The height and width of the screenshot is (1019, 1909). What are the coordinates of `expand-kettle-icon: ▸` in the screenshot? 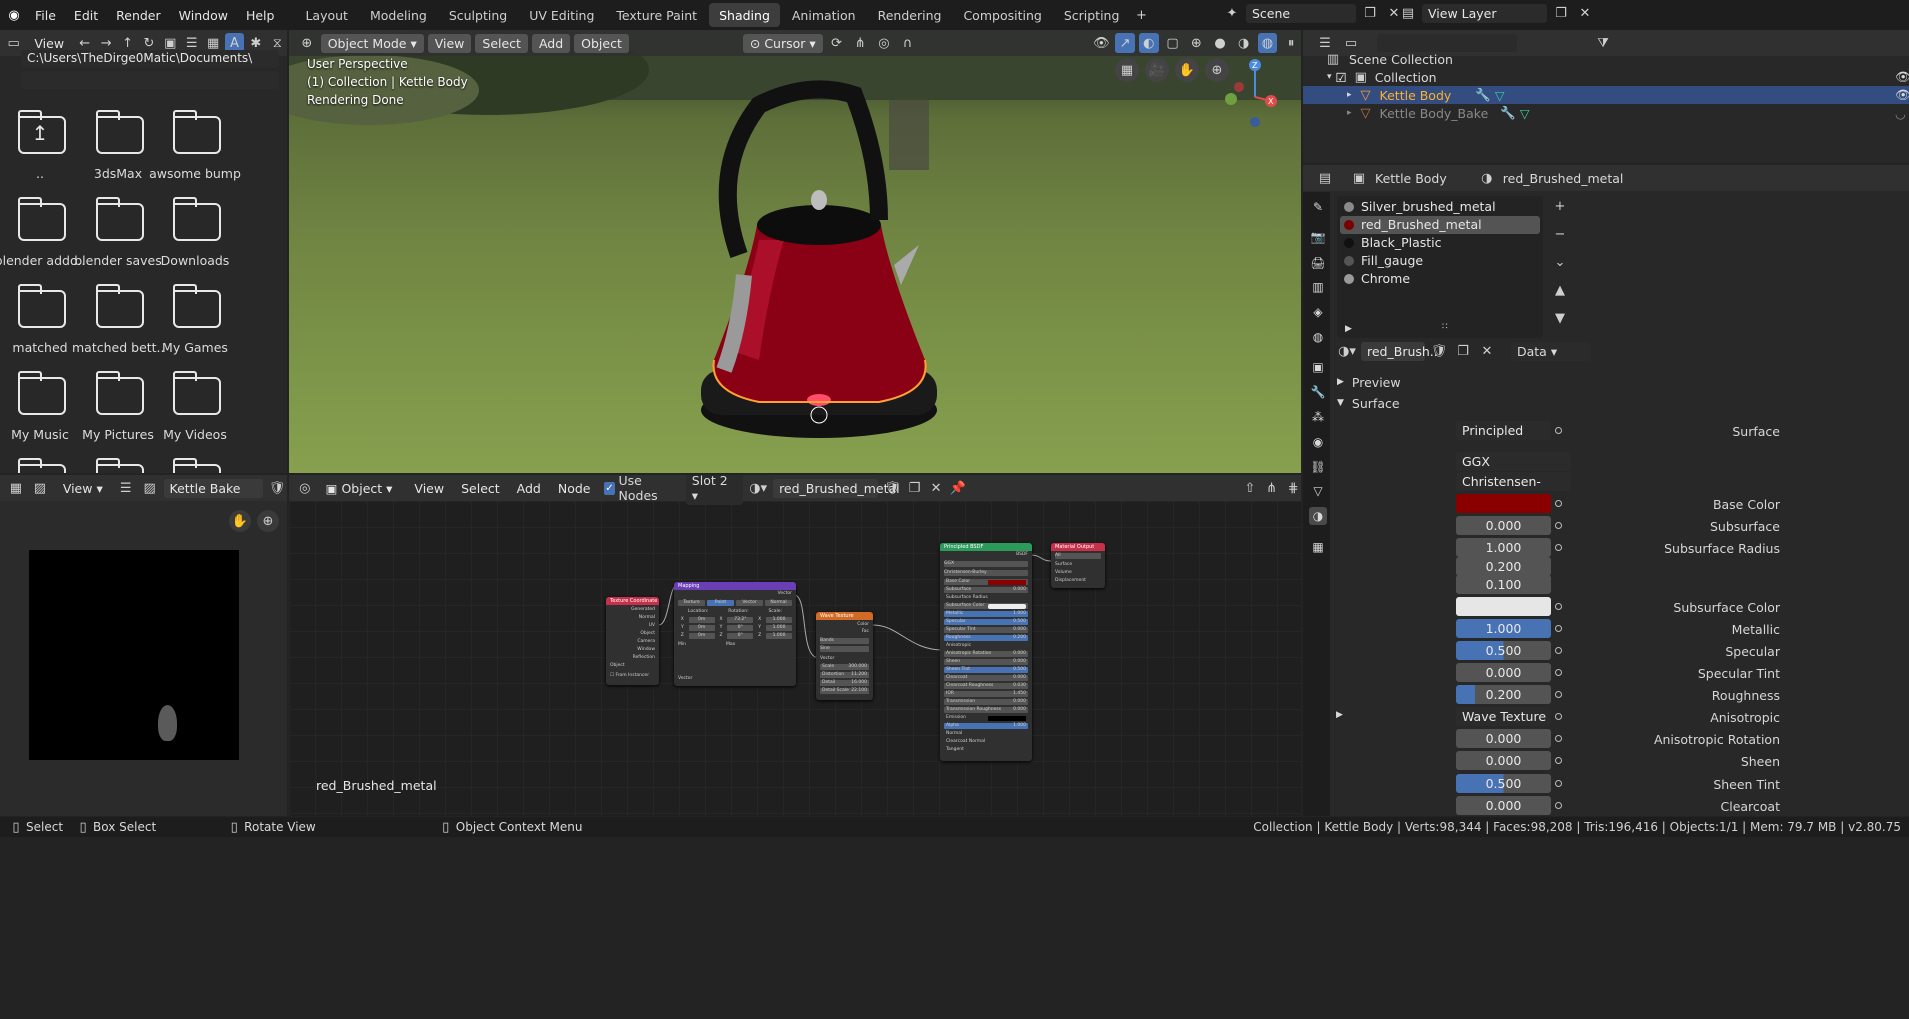 It's located at (1349, 95).